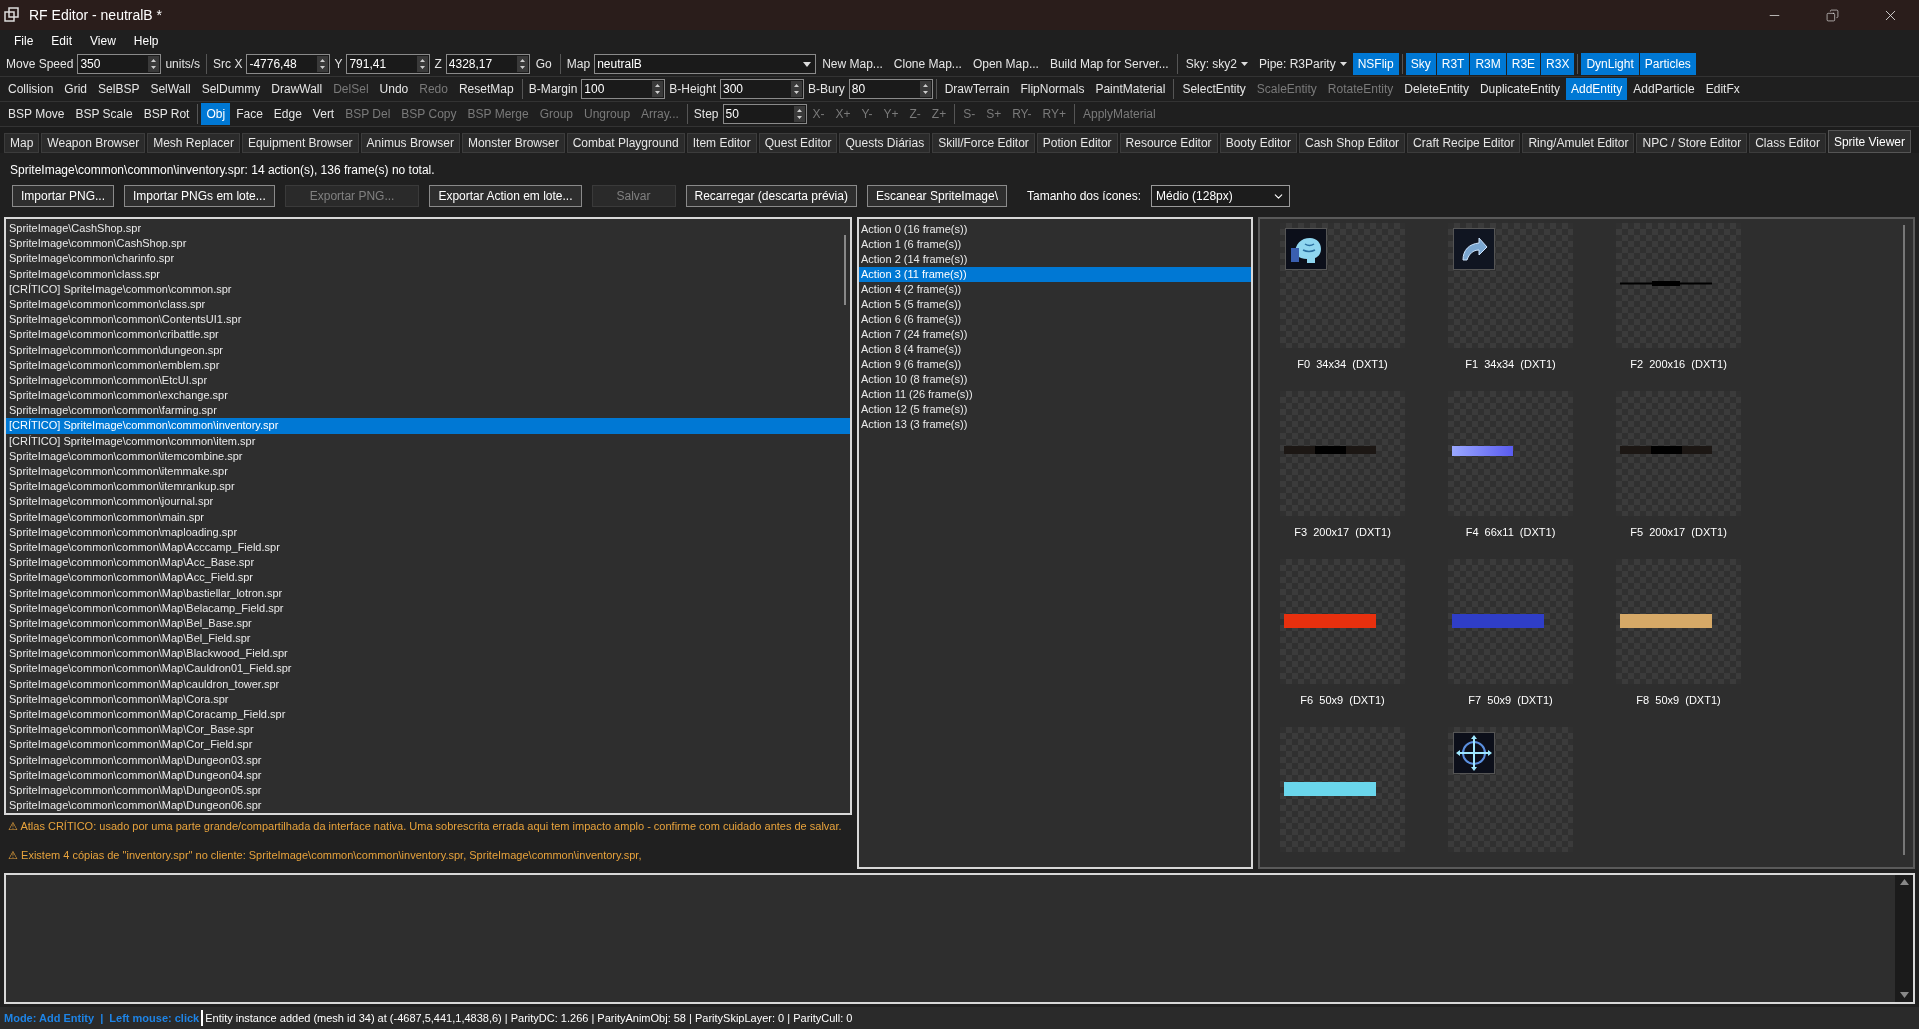 The width and height of the screenshot is (1919, 1029). I want to click on action-list-item: Action 10 (8 frame(s)), so click(1055, 379).